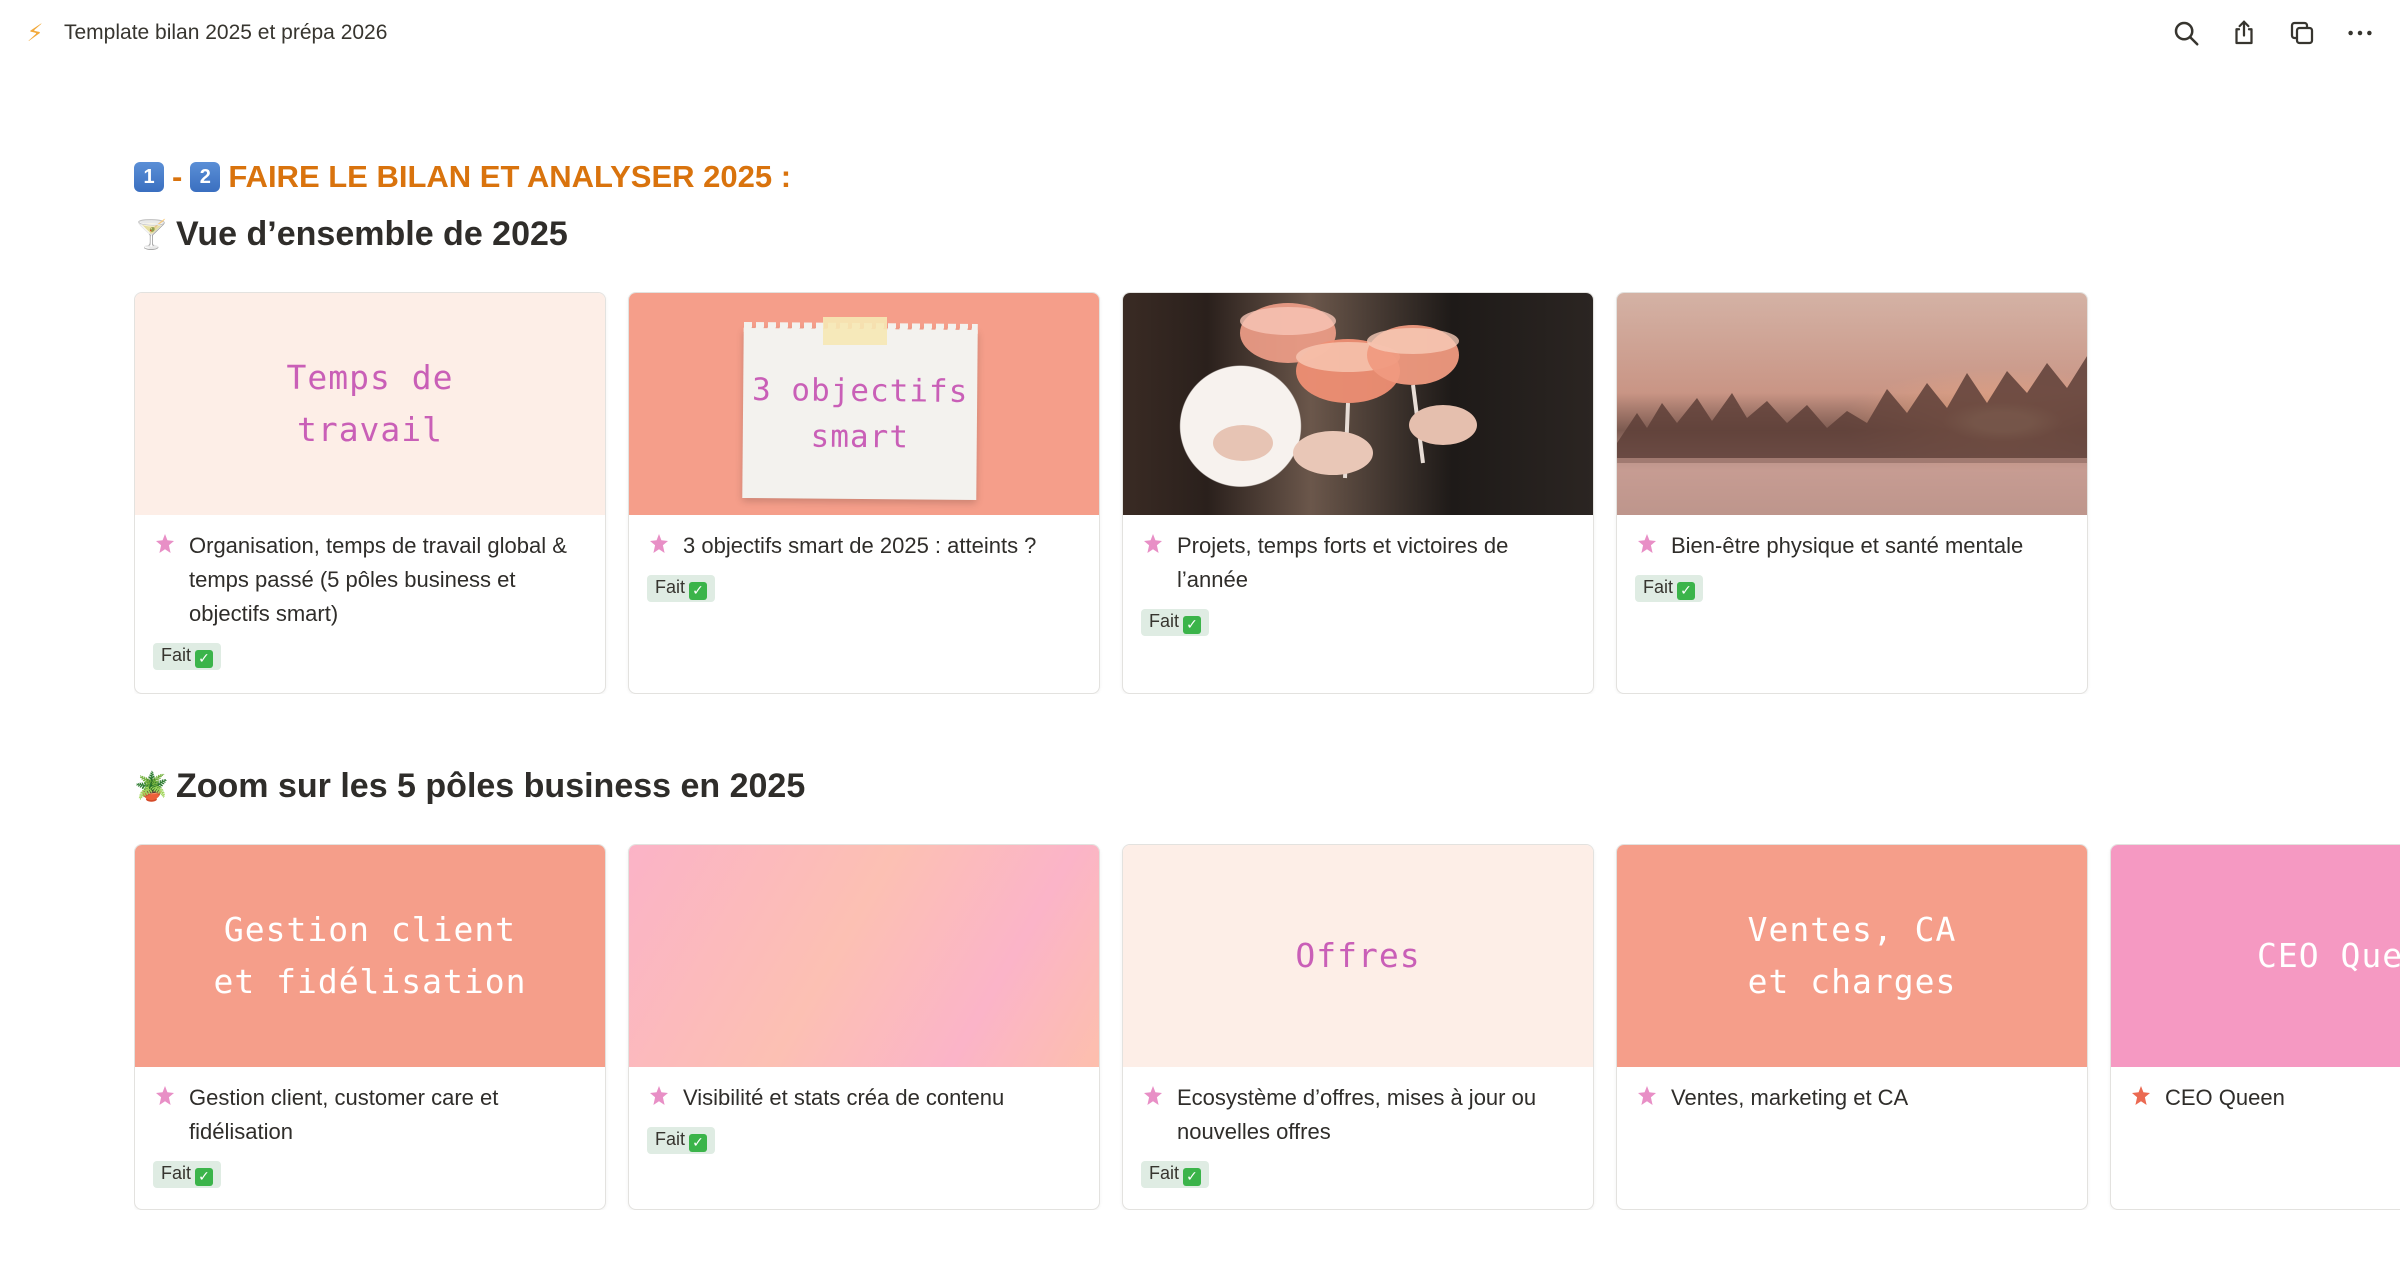 The width and height of the screenshot is (2400, 1288). I want to click on card-cover: Offres, so click(1358, 956).